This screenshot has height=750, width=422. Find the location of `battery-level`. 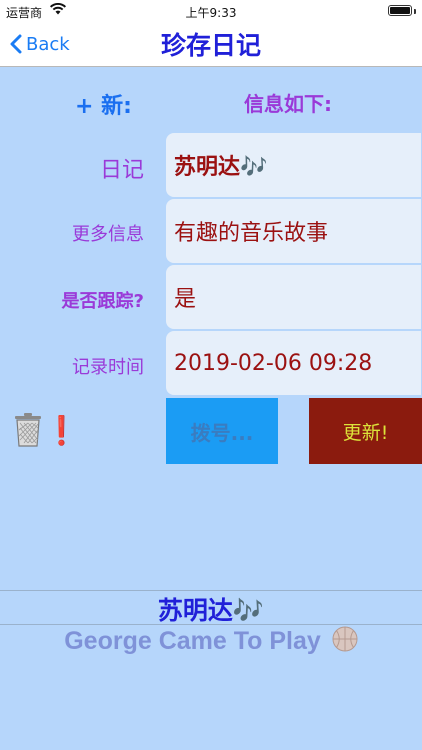

battery-level is located at coordinates (400, 10).